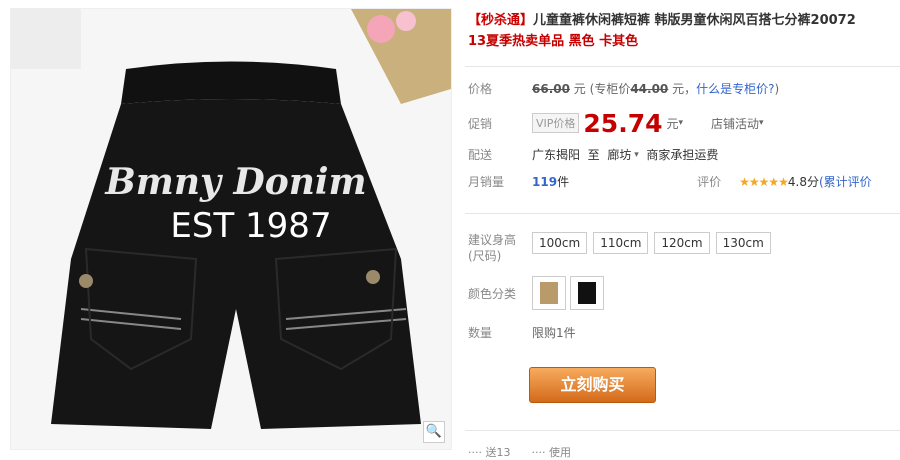  Describe the element at coordinates (845, 181) in the screenshot. I see `review-count-link: (累计评价` at that location.